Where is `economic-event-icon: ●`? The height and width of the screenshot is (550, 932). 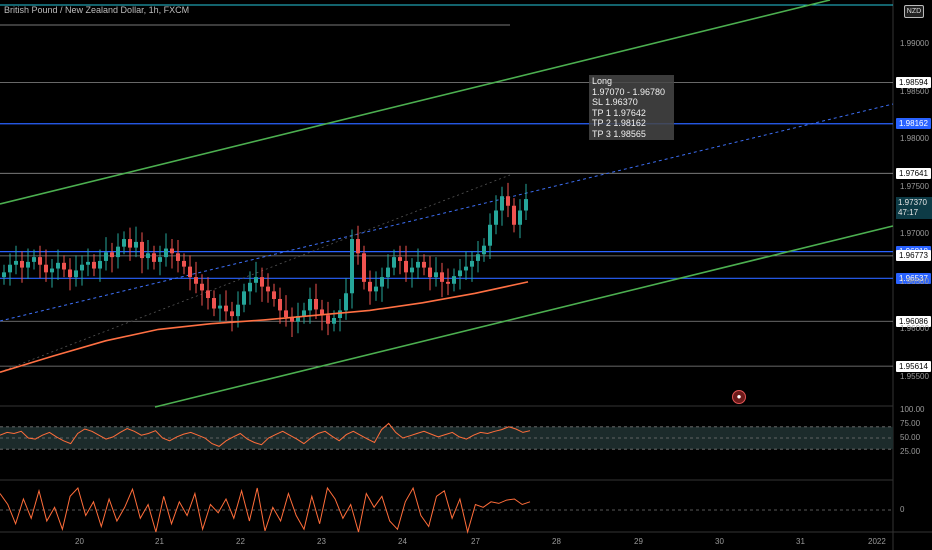
economic-event-icon: ● is located at coordinates (739, 397).